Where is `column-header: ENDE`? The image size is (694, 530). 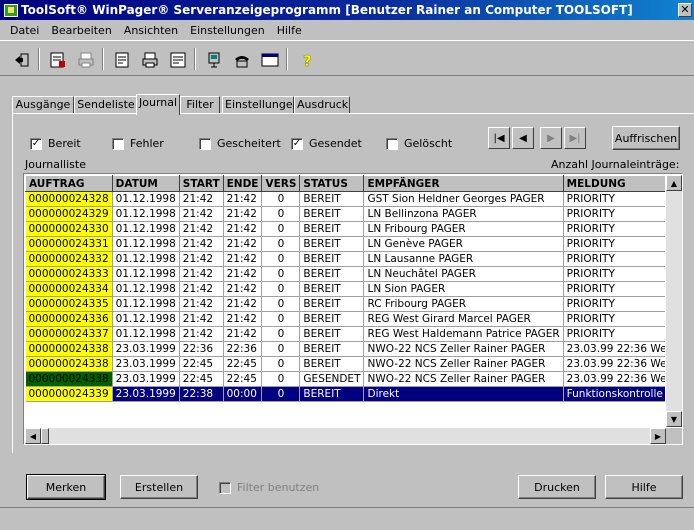 column-header: ENDE is located at coordinates (242, 183).